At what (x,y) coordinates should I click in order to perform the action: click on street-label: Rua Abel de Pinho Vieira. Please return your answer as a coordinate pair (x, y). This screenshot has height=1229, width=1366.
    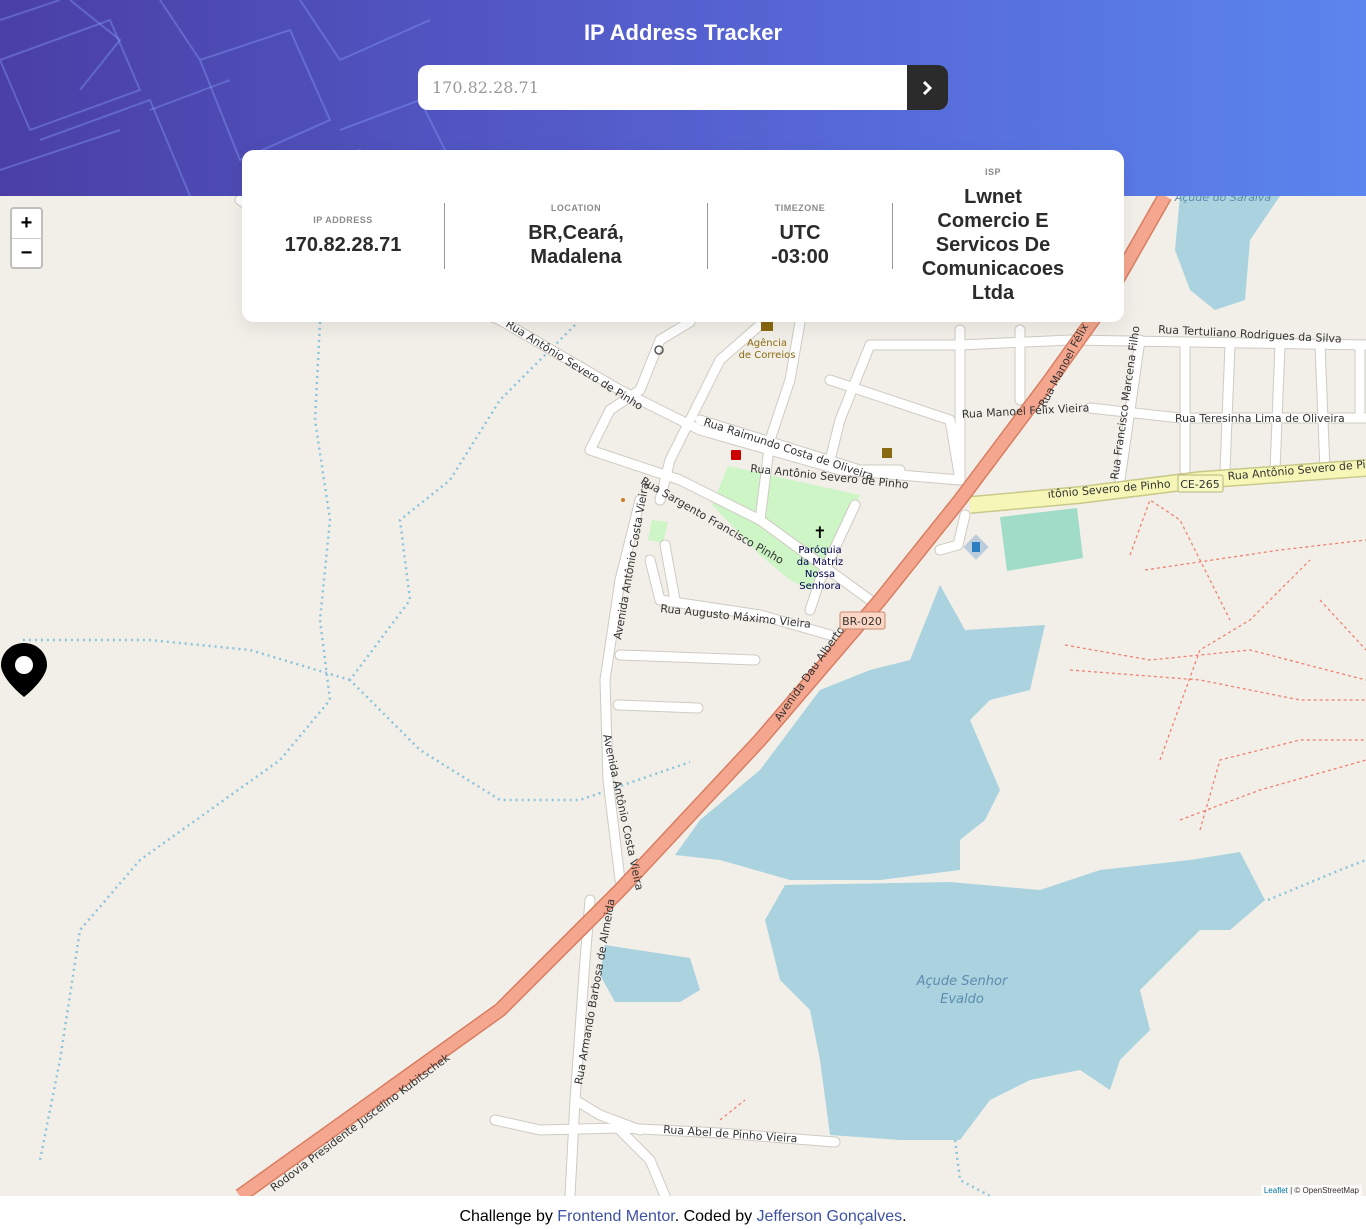
    Looking at the image, I should click on (730, 1134).